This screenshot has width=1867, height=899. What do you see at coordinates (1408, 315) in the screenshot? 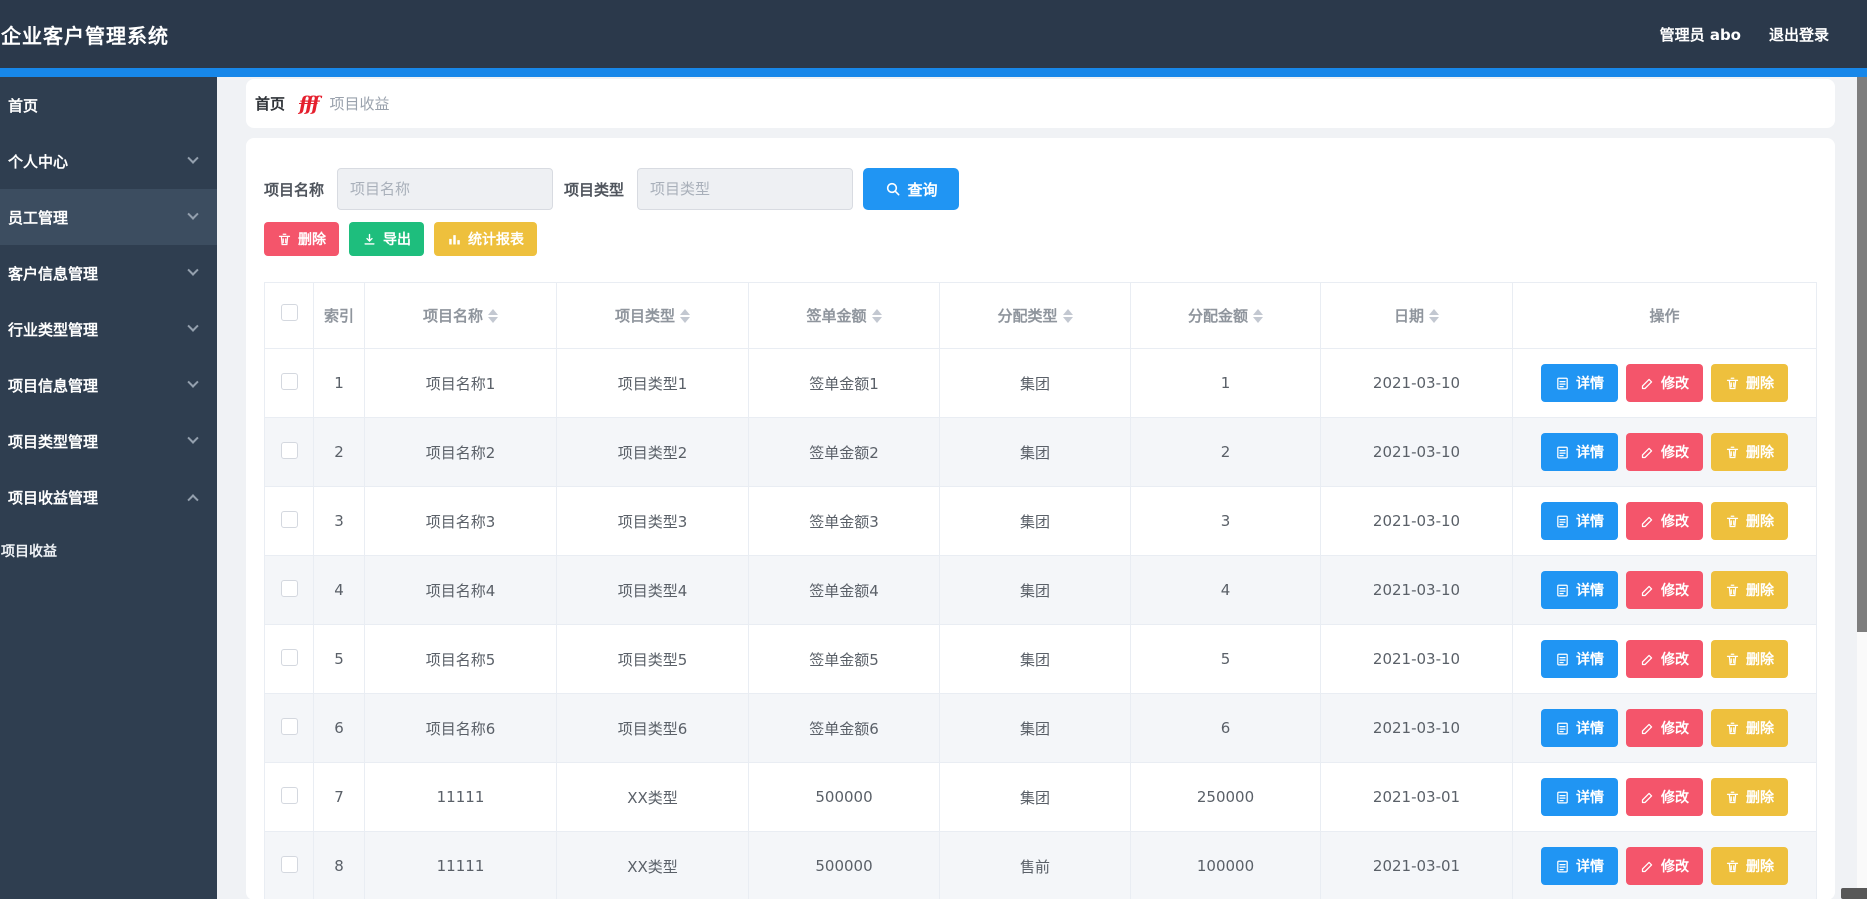
I see `column-header-label: 日期` at bounding box center [1408, 315].